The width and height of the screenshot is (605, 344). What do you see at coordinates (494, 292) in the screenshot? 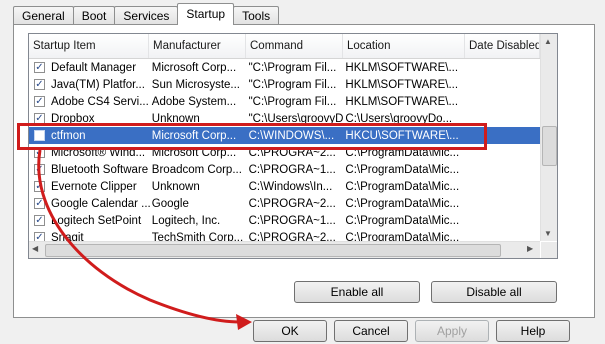
I see `disable-all-button: Disable all` at bounding box center [494, 292].